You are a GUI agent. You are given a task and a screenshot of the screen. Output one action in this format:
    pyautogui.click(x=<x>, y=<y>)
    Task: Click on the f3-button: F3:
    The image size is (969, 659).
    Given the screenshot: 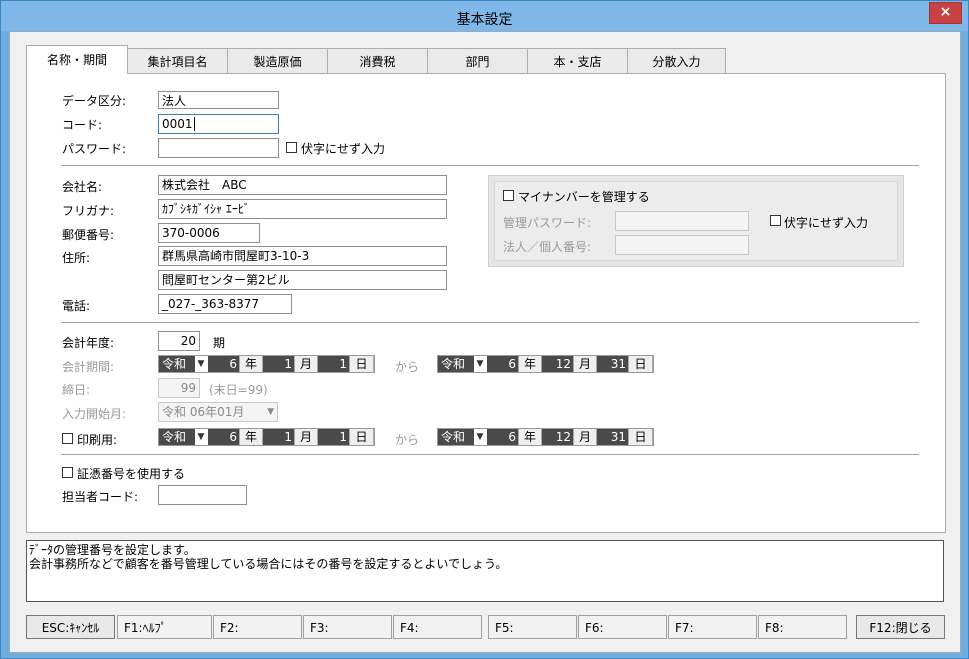 What is the action you would take?
    pyautogui.click(x=347, y=627)
    